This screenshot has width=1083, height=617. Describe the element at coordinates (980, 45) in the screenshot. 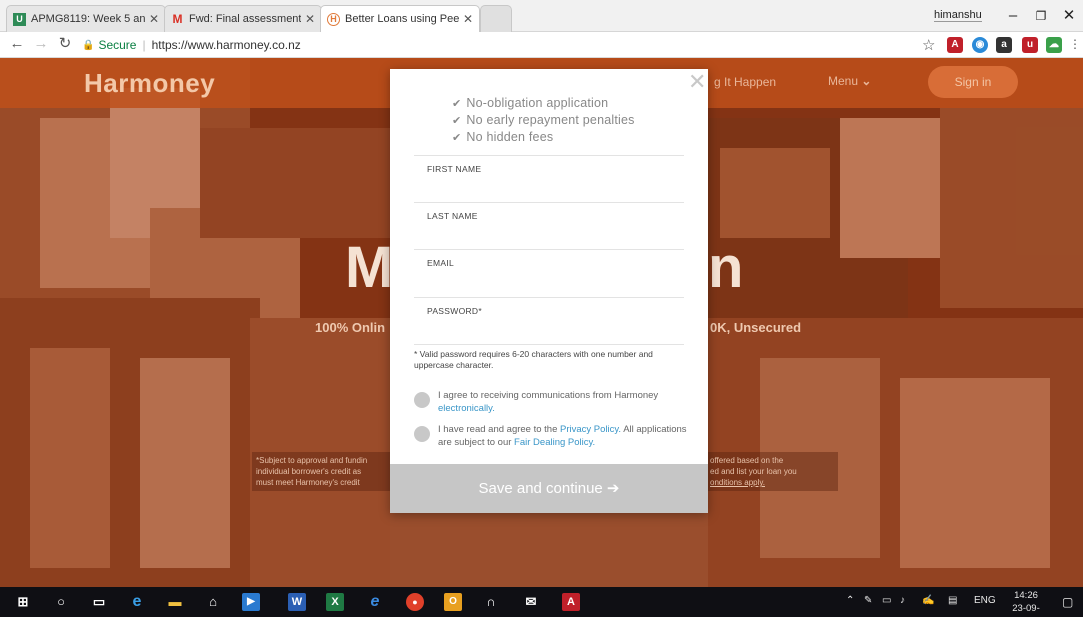

I see `search-extension-icon: ◉` at that location.